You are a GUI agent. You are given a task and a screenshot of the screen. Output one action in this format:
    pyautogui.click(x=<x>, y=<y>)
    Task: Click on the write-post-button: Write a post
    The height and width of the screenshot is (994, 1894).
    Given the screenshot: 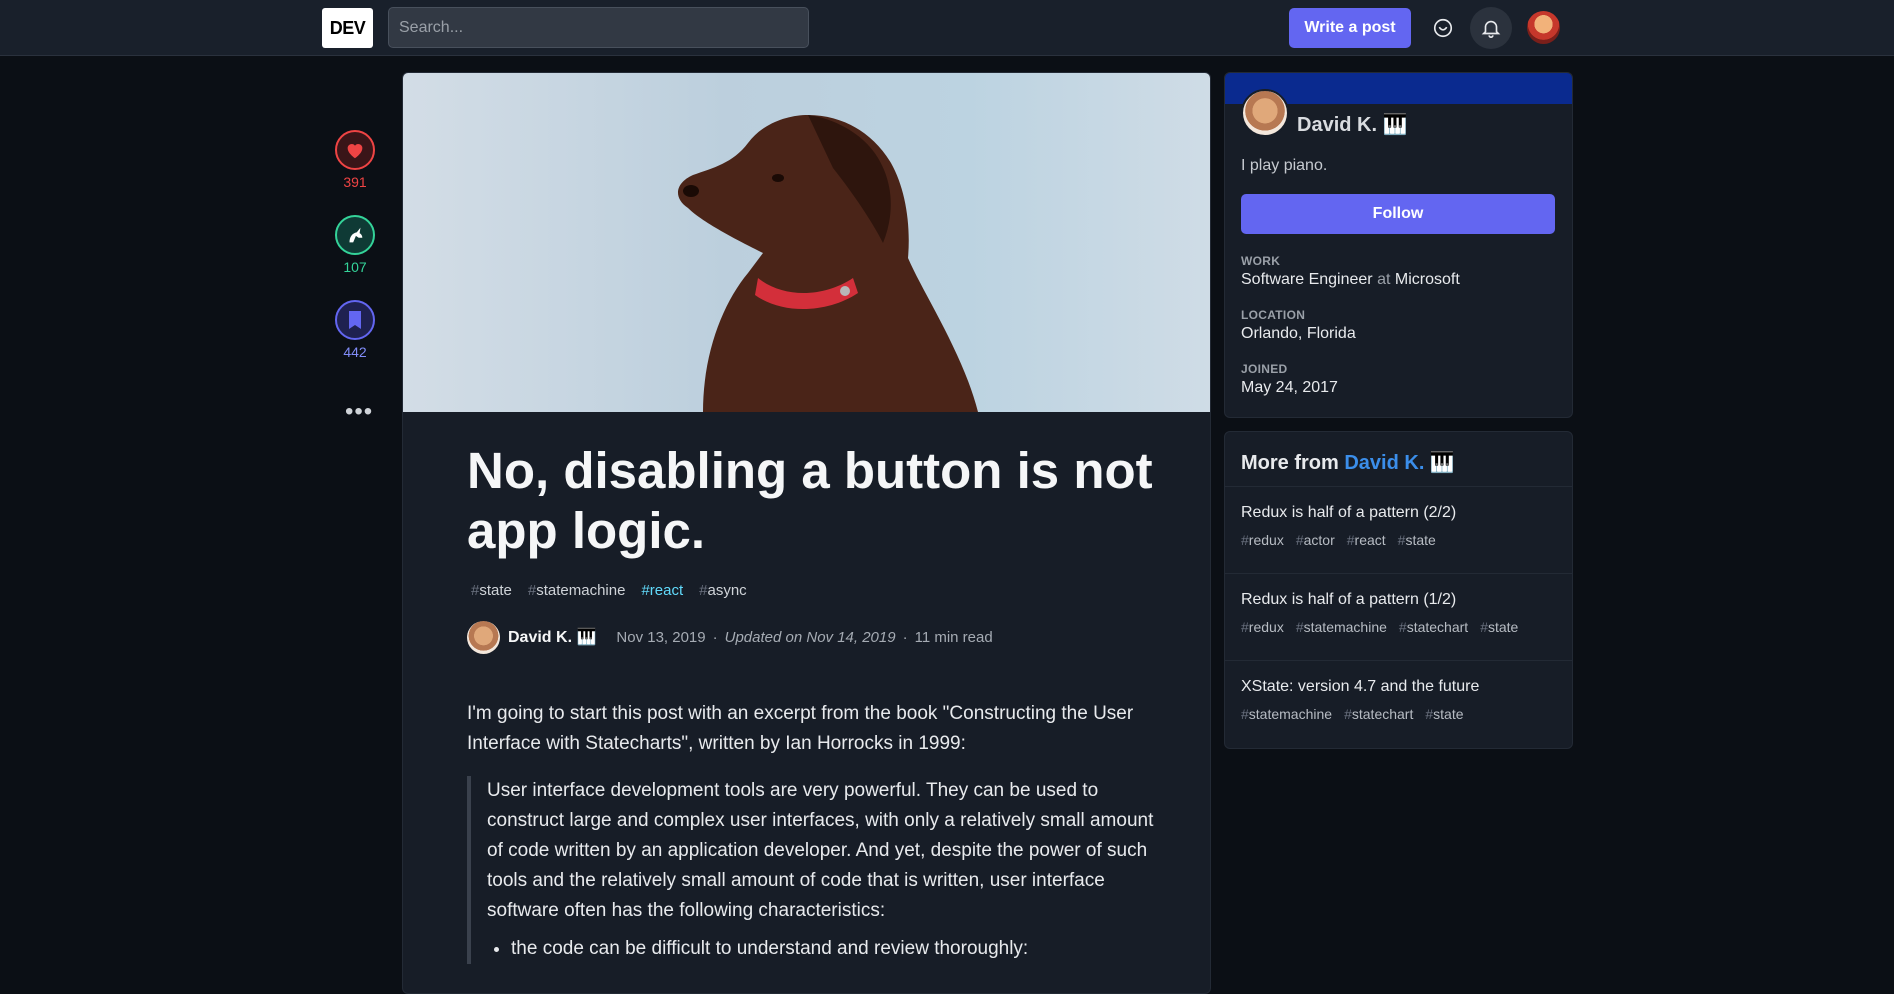 What is the action you would take?
    pyautogui.click(x=1350, y=28)
    